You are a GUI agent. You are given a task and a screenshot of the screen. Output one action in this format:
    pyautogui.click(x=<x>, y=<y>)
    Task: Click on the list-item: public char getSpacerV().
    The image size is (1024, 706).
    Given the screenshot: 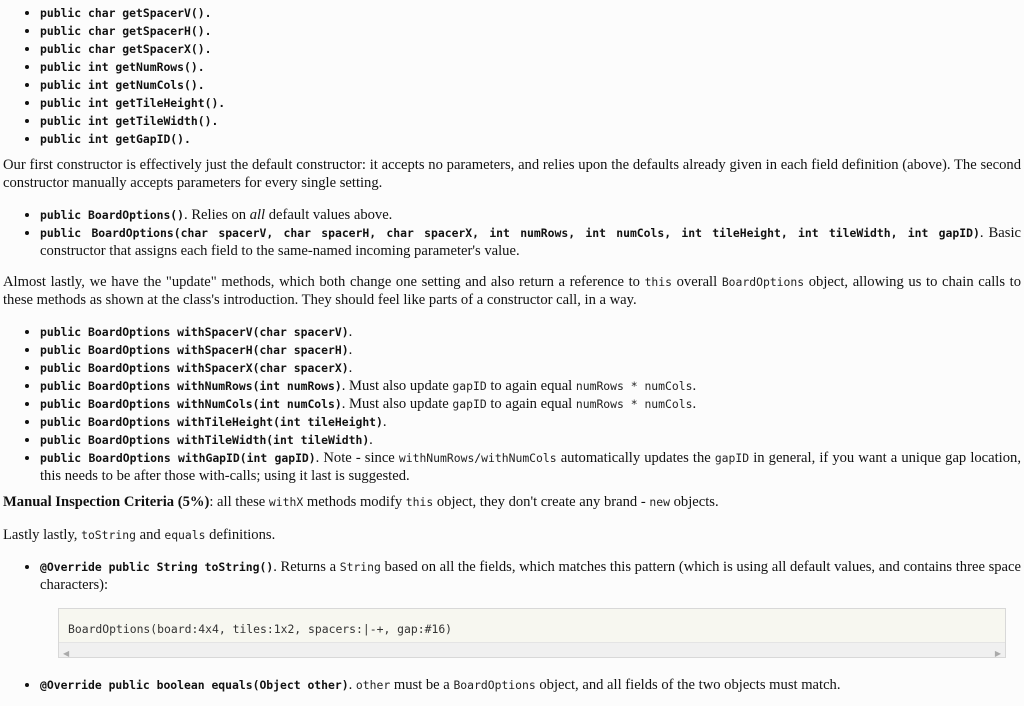 What is the action you would take?
    pyautogui.click(x=532, y=13)
    